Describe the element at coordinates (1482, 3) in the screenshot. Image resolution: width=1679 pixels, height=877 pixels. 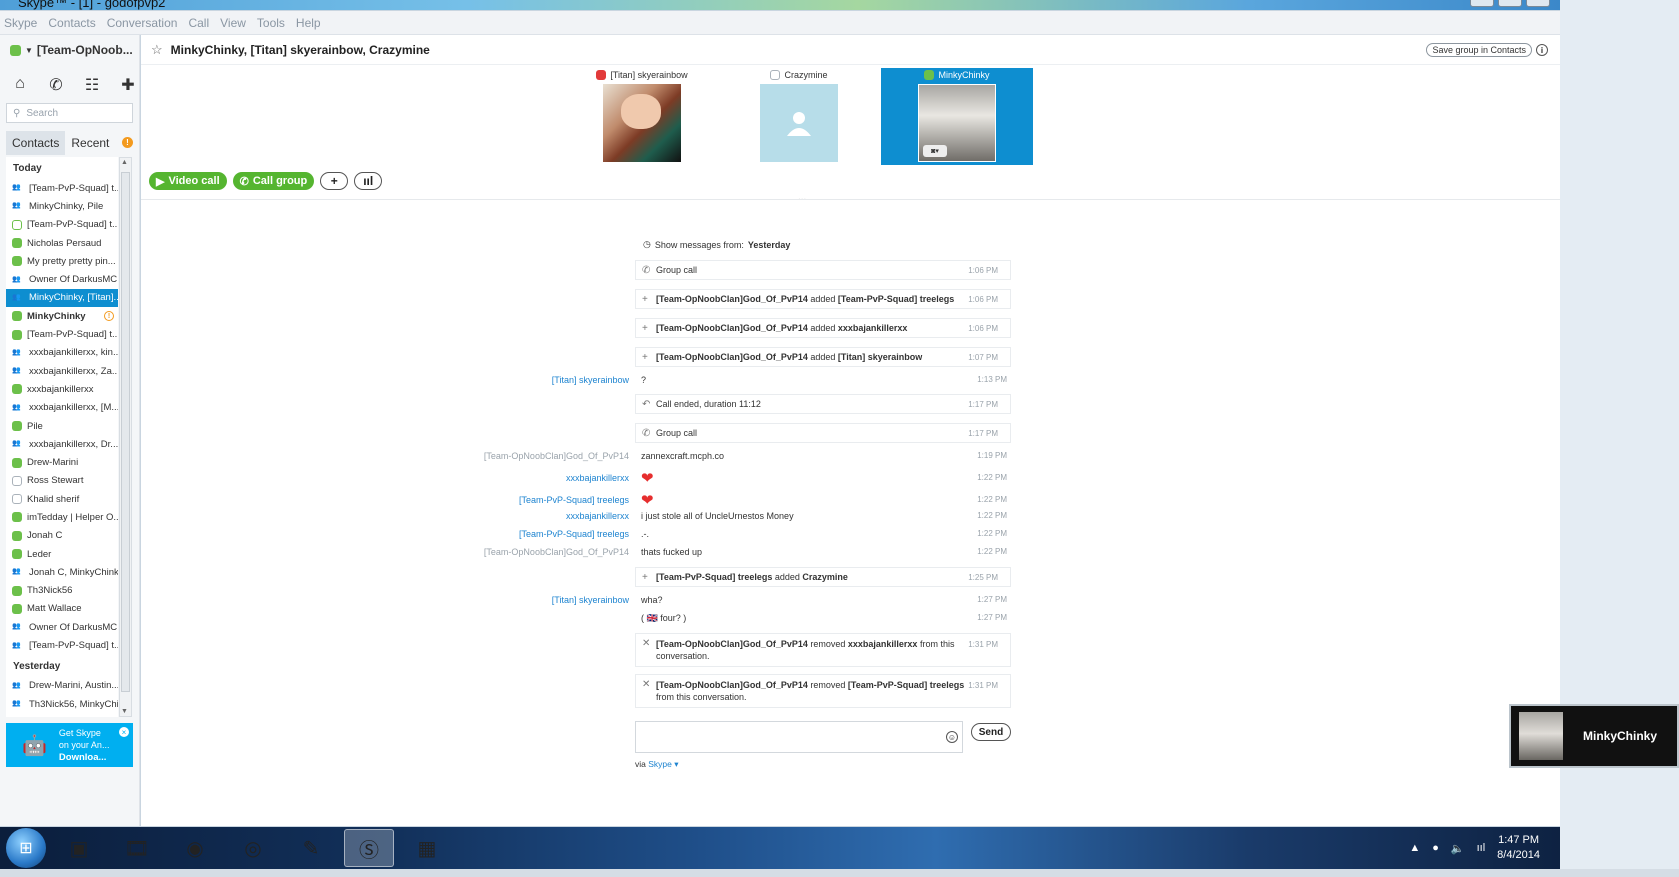
I see `minimize-button` at that location.